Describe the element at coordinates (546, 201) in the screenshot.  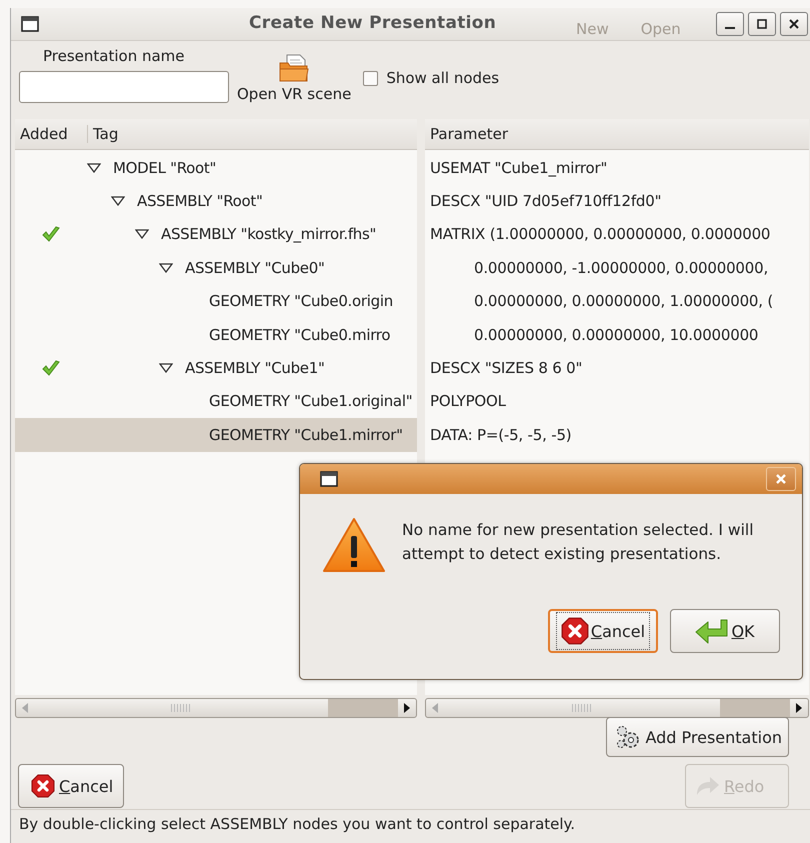
I see `parameter-text: DESCX "UID 7d05ef710ff12fd0"` at that location.